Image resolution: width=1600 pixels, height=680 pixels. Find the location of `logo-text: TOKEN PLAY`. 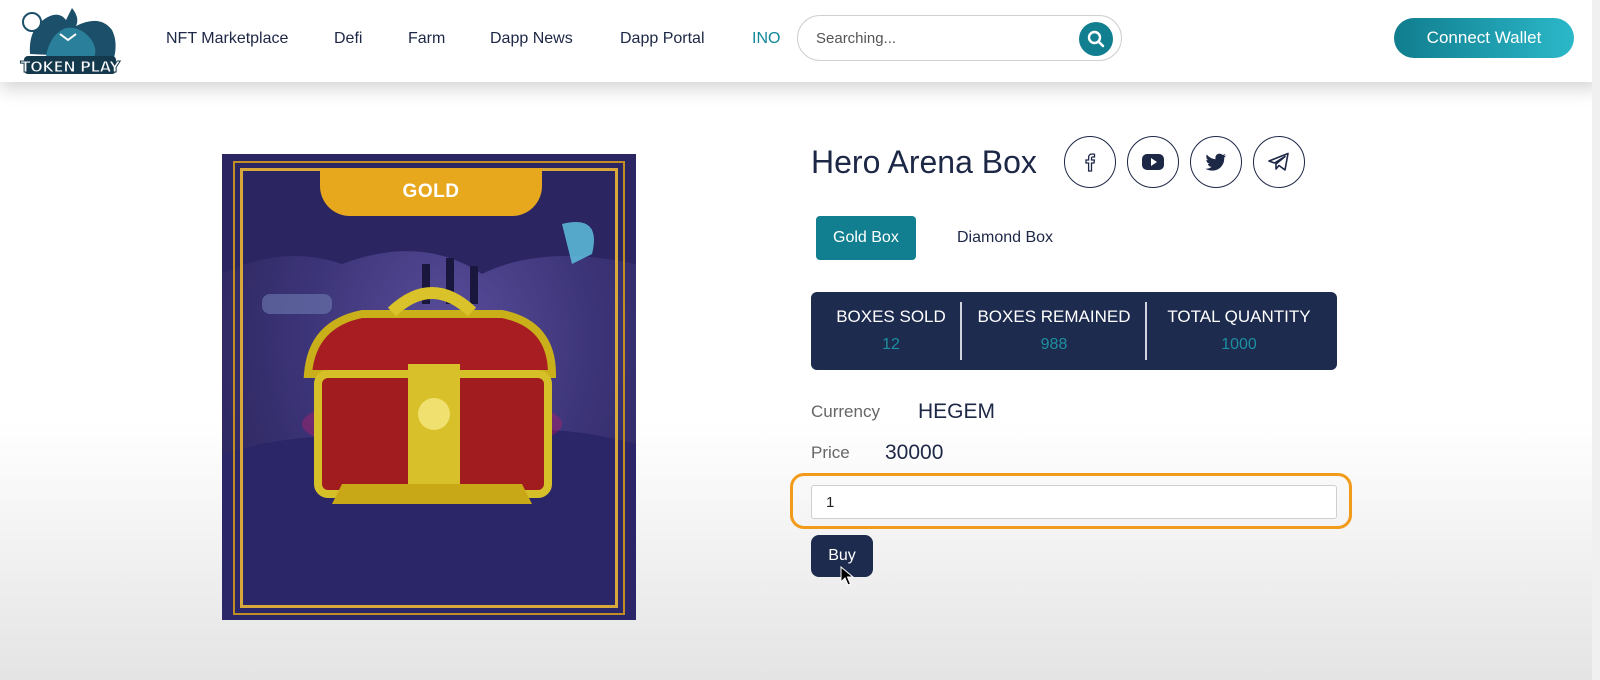

logo-text: TOKEN PLAY is located at coordinates (70, 67).